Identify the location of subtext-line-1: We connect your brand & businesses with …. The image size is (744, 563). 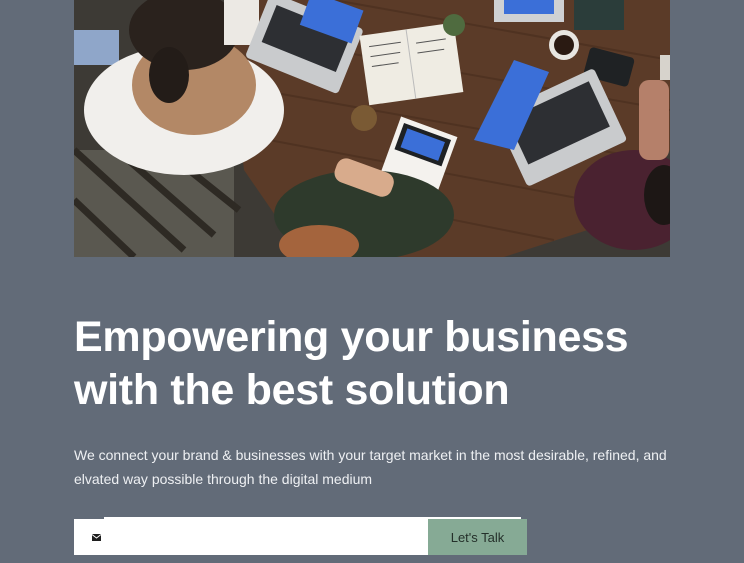
(370, 455).